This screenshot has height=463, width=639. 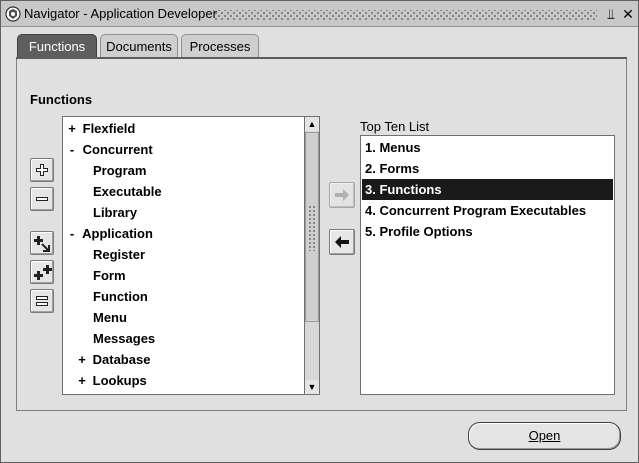 I want to click on tree-item-executable: Executable, so click(x=127, y=191).